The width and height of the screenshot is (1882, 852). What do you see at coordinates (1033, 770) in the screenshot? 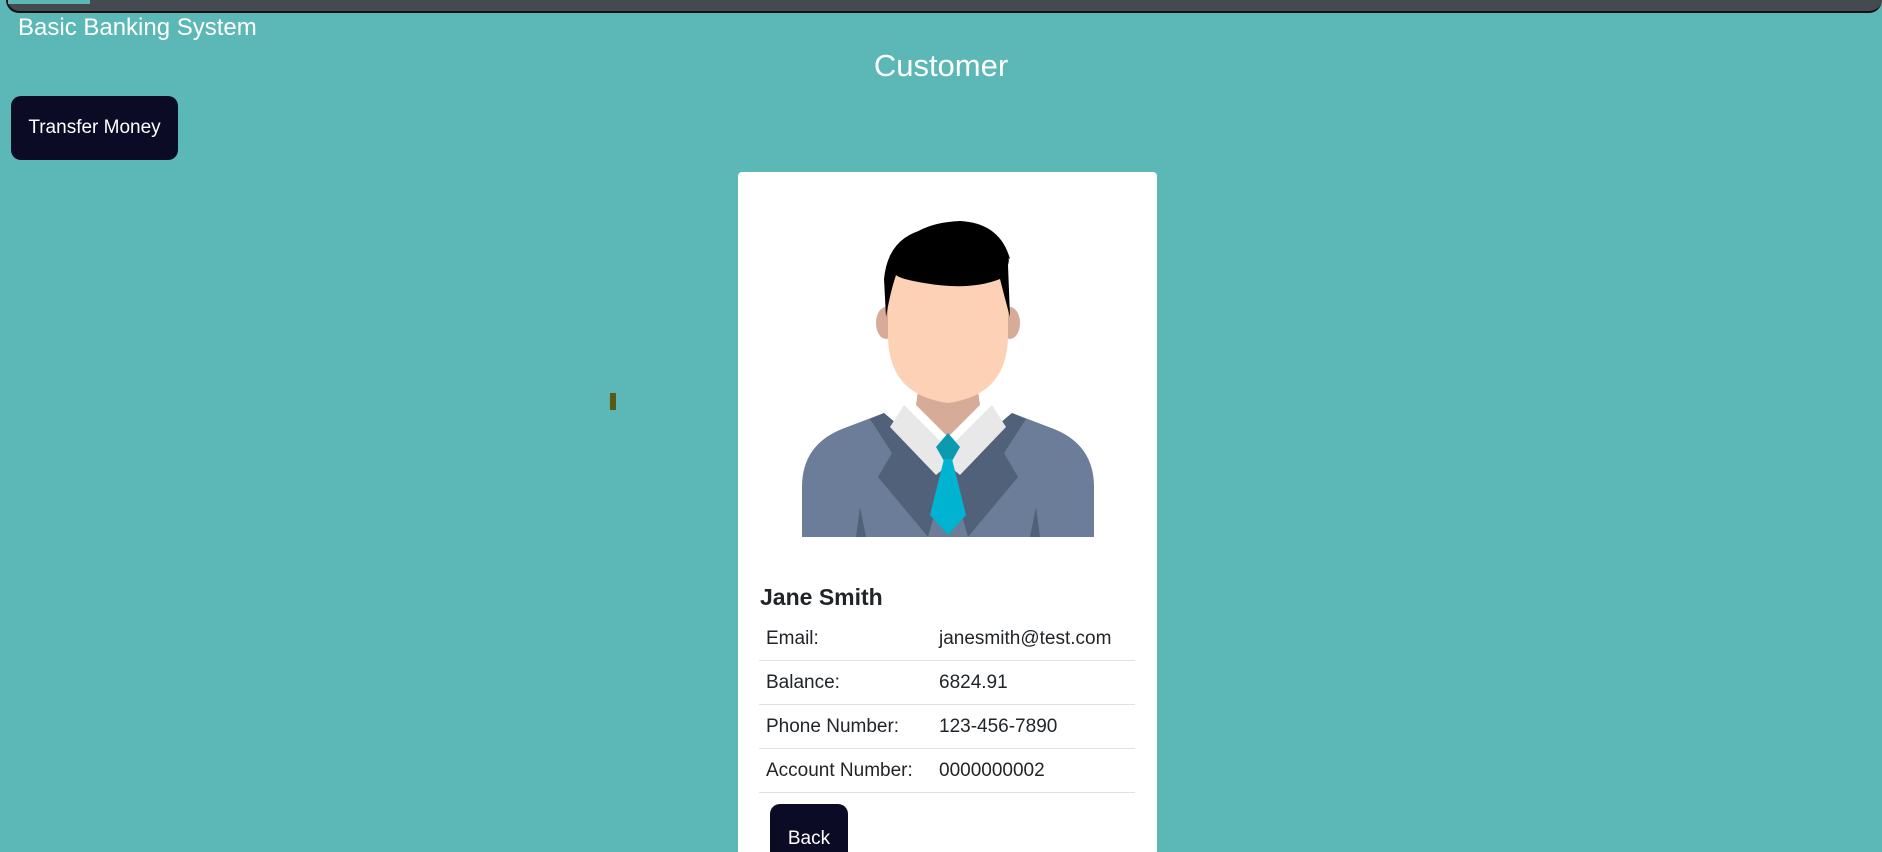
I see `detail-value: 0000000002` at bounding box center [1033, 770].